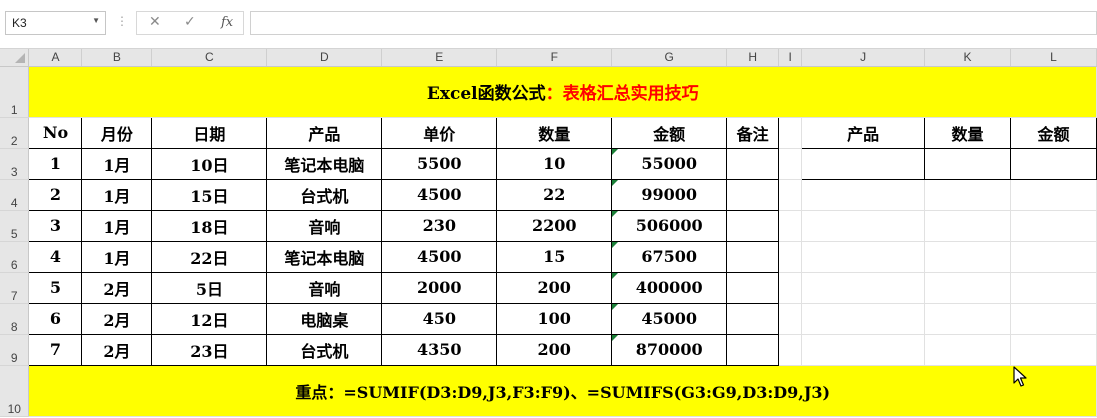 The height and width of the screenshot is (418, 1097). I want to click on column-header-i: I, so click(790, 58).